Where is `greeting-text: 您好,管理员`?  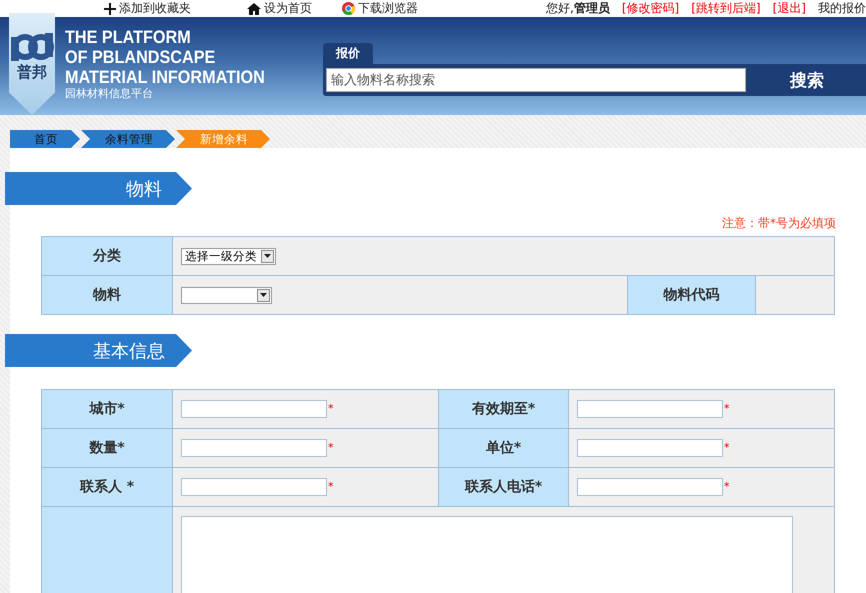
greeting-text: 您好,管理员 is located at coordinates (578, 8).